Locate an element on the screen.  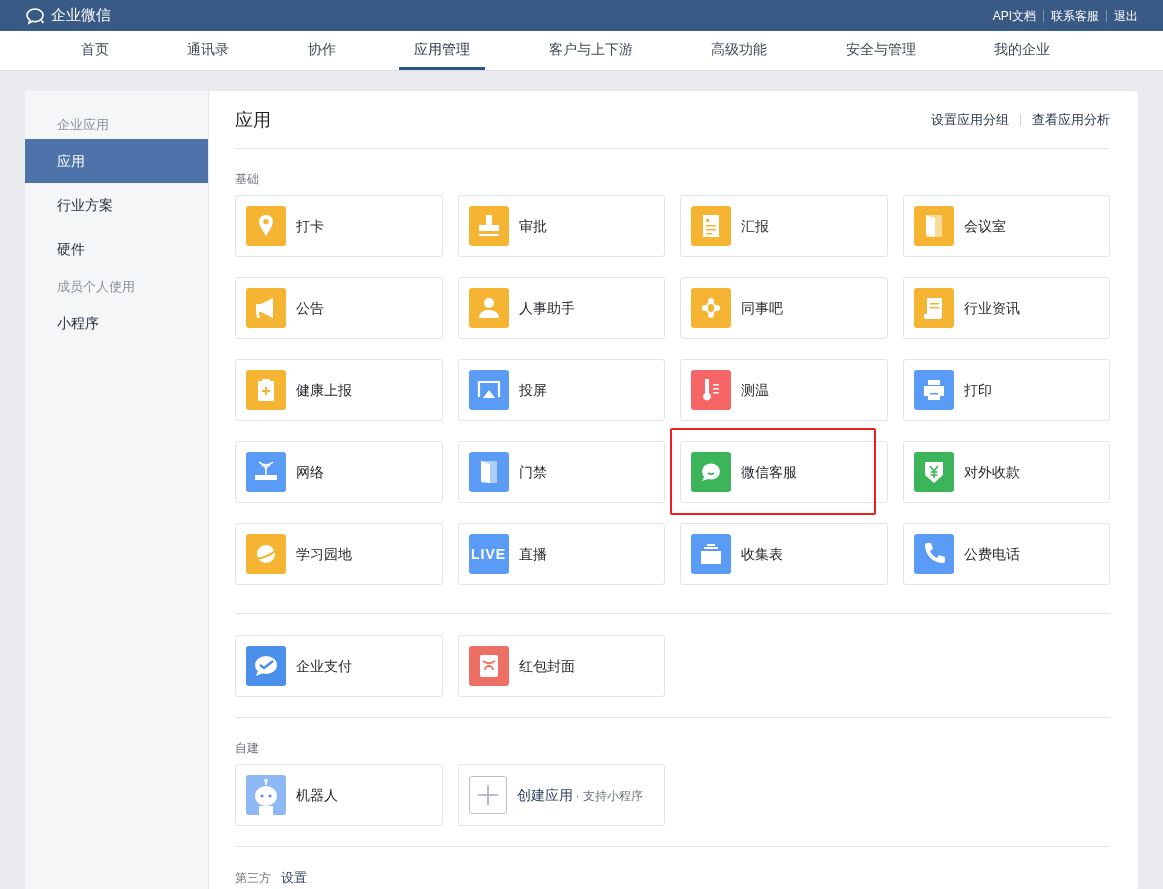
app-name: 红包封面 is located at coordinates (546, 666).